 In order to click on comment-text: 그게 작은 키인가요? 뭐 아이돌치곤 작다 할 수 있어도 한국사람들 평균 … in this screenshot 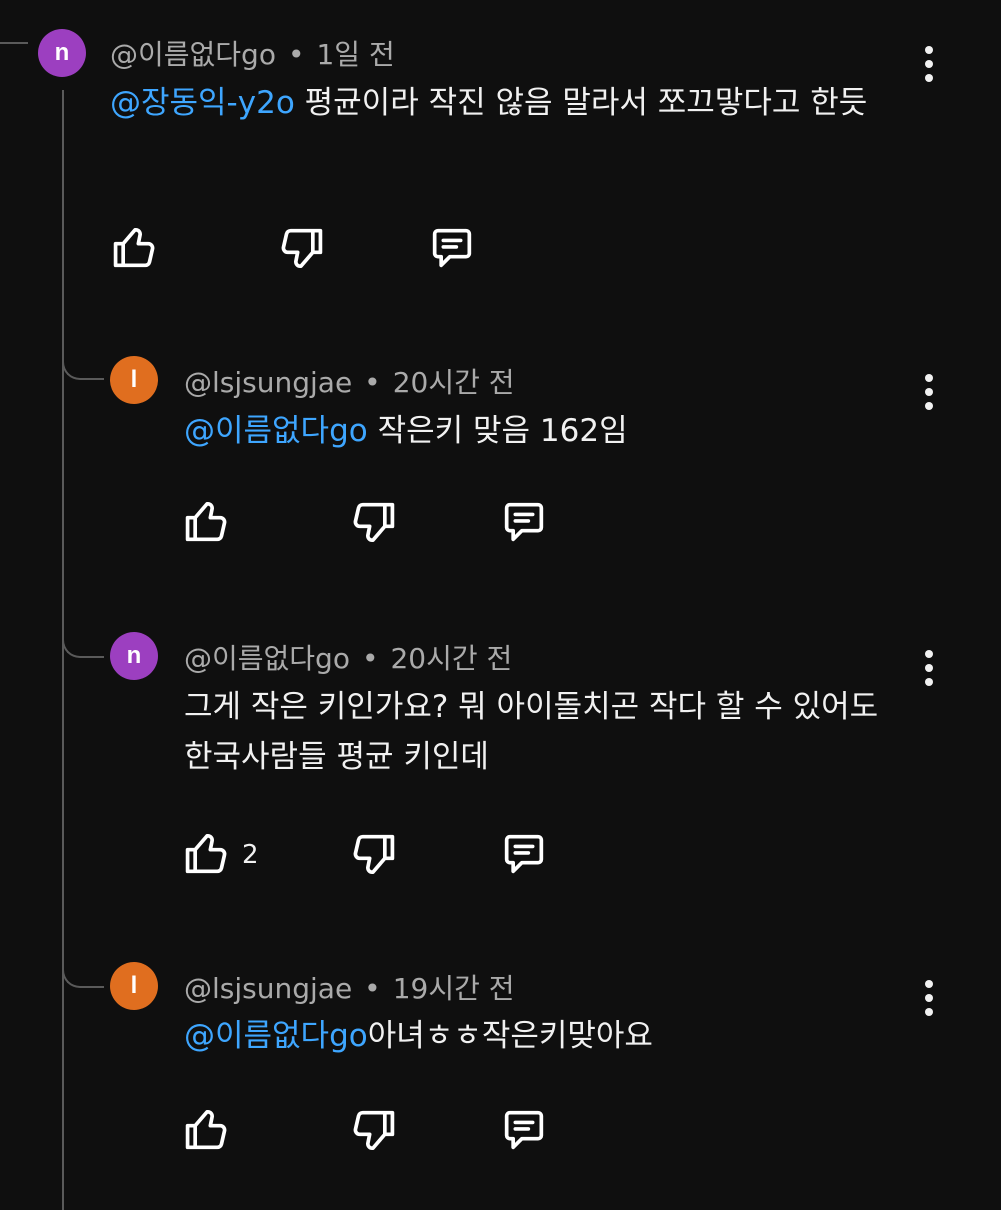, I will do `click(531, 732)`.